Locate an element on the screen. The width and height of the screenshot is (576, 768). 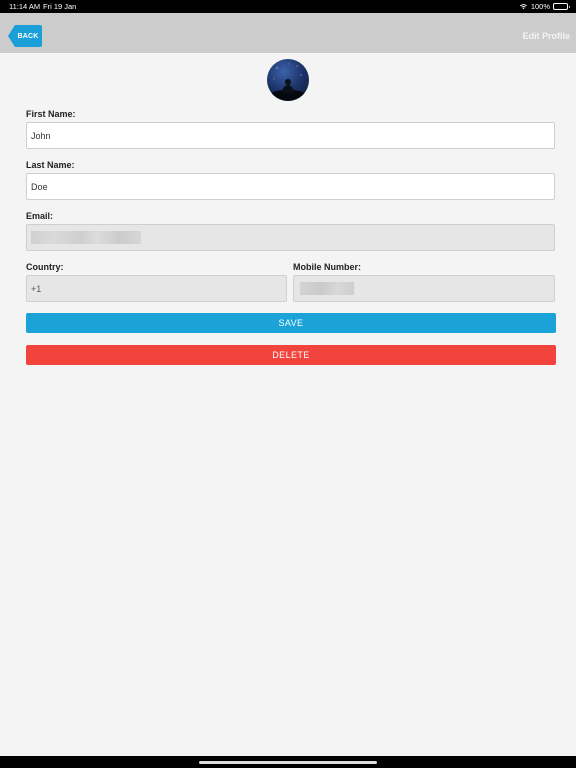
home-bar is located at coordinates (288, 762).